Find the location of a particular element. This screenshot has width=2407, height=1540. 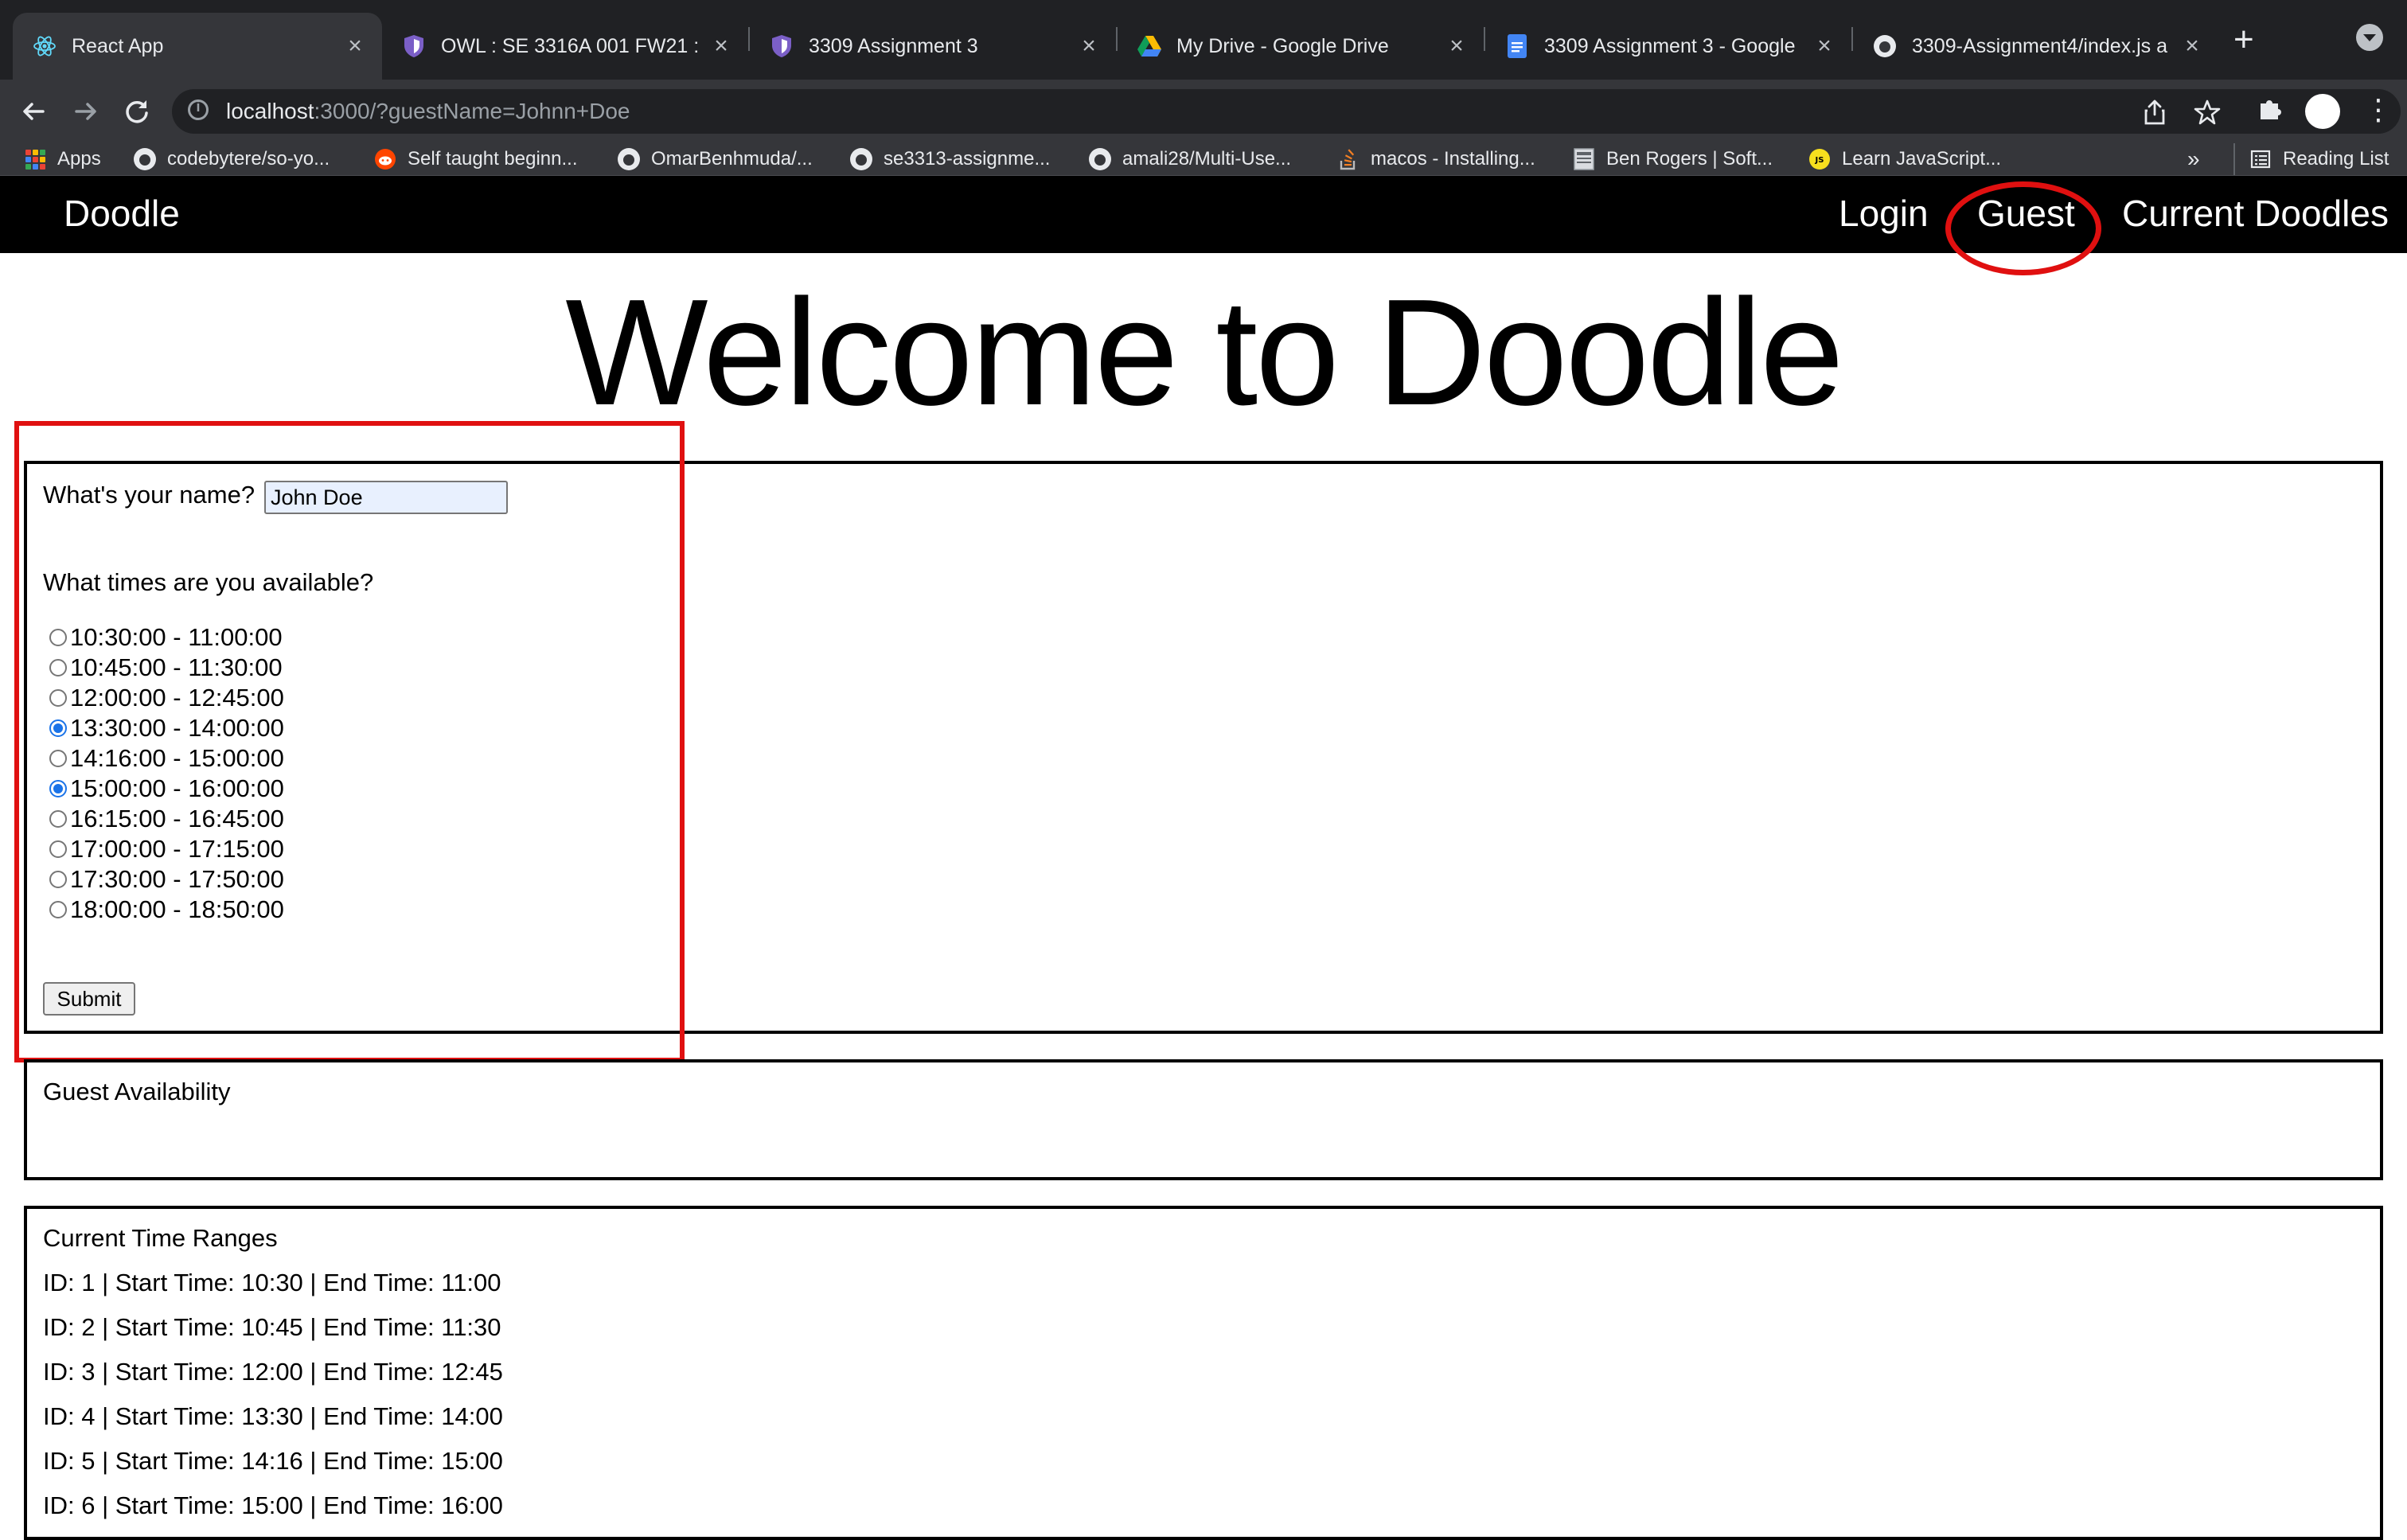

reading-list-label: Reading List is located at coordinates (2336, 159).